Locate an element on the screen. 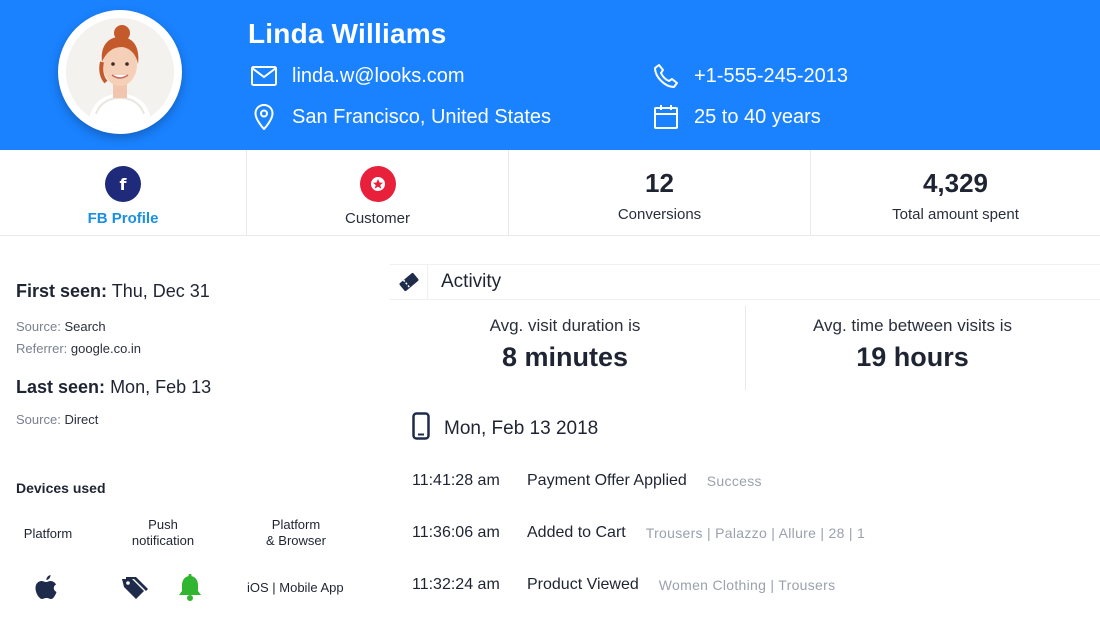  facebook-icon: f is located at coordinates (123, 184).